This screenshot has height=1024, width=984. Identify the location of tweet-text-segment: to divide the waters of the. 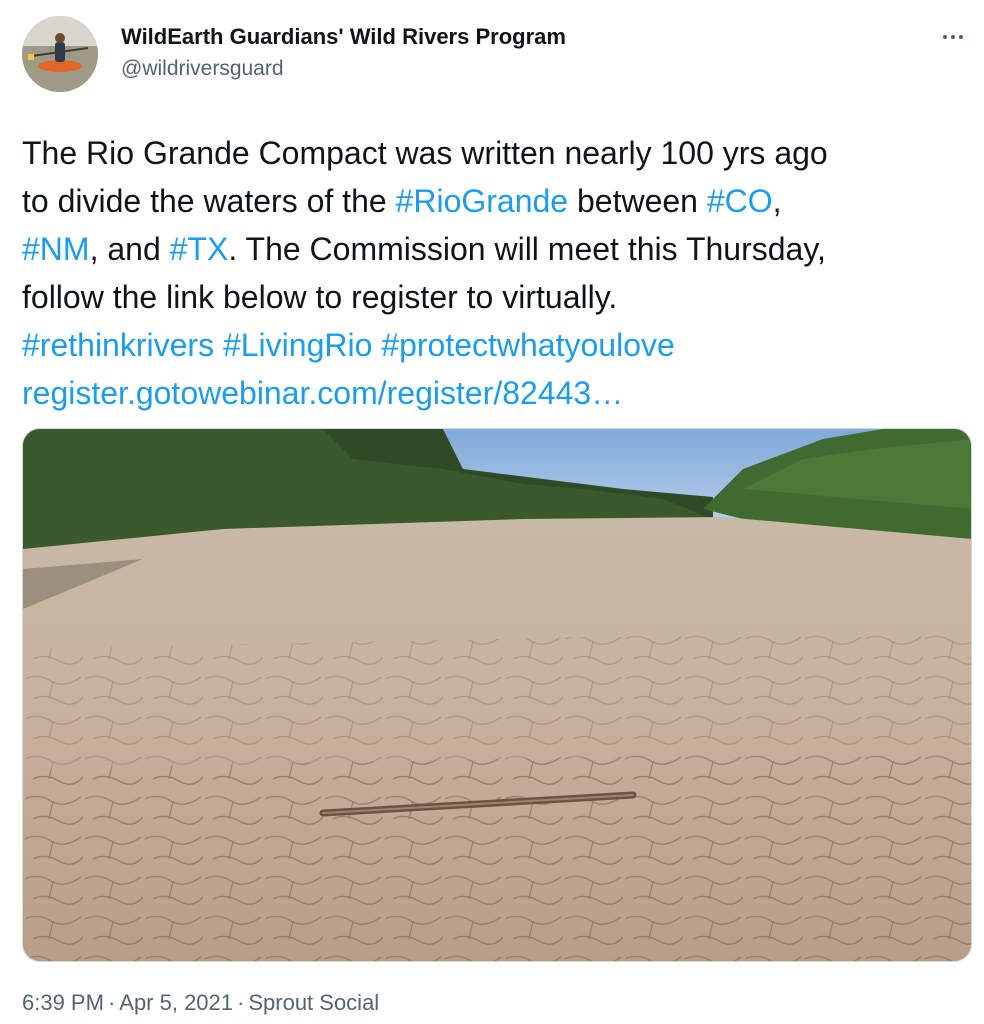
(209, 201).